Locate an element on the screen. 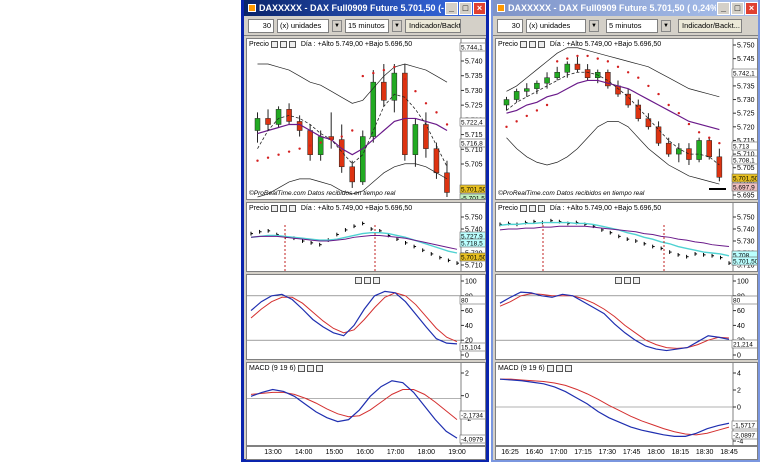 This screenshot has width=760, height=462. line-chart: 5.7505.7405.7305.7205.7105.7085.701,50 is located at coordinates (627, 237).